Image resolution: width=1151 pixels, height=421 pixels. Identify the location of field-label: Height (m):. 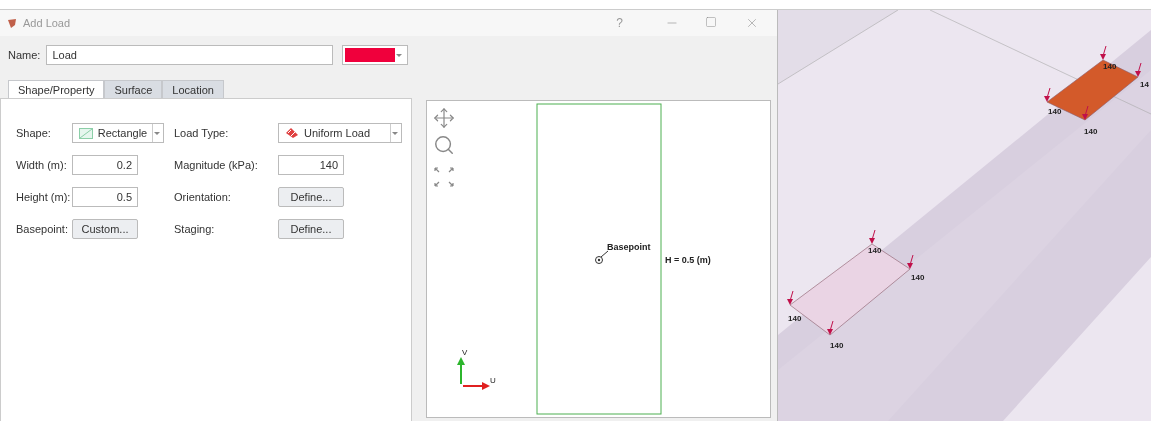
(44, 197).